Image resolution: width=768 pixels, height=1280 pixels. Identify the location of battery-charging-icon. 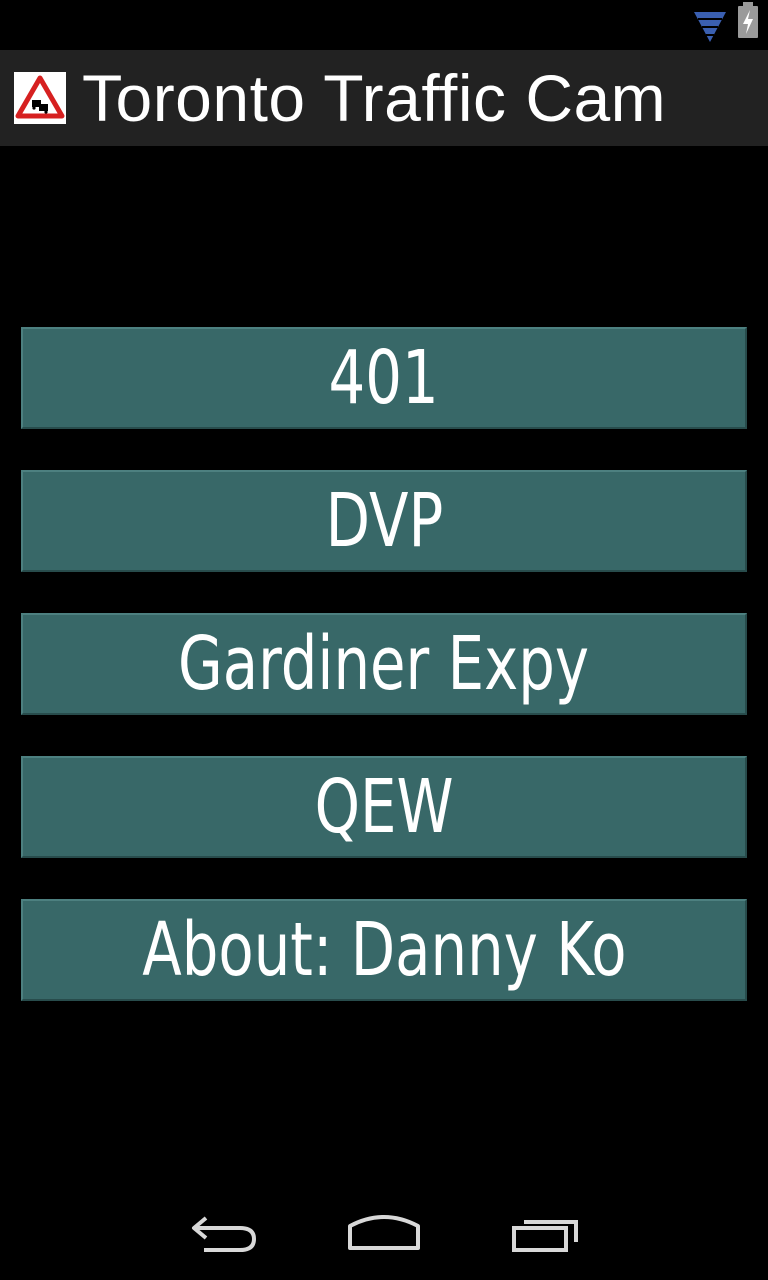
(748, 20).